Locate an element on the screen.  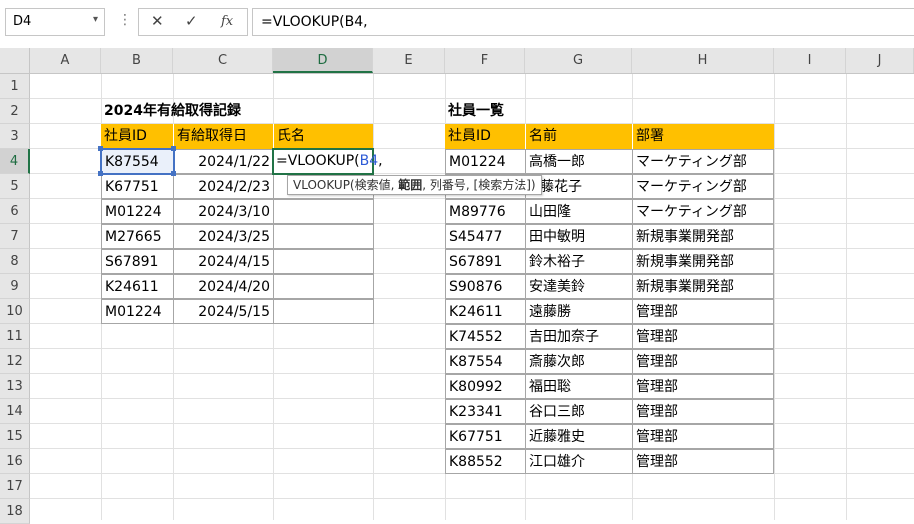
row-header-17: 17 is located at coordinates (15, 486).